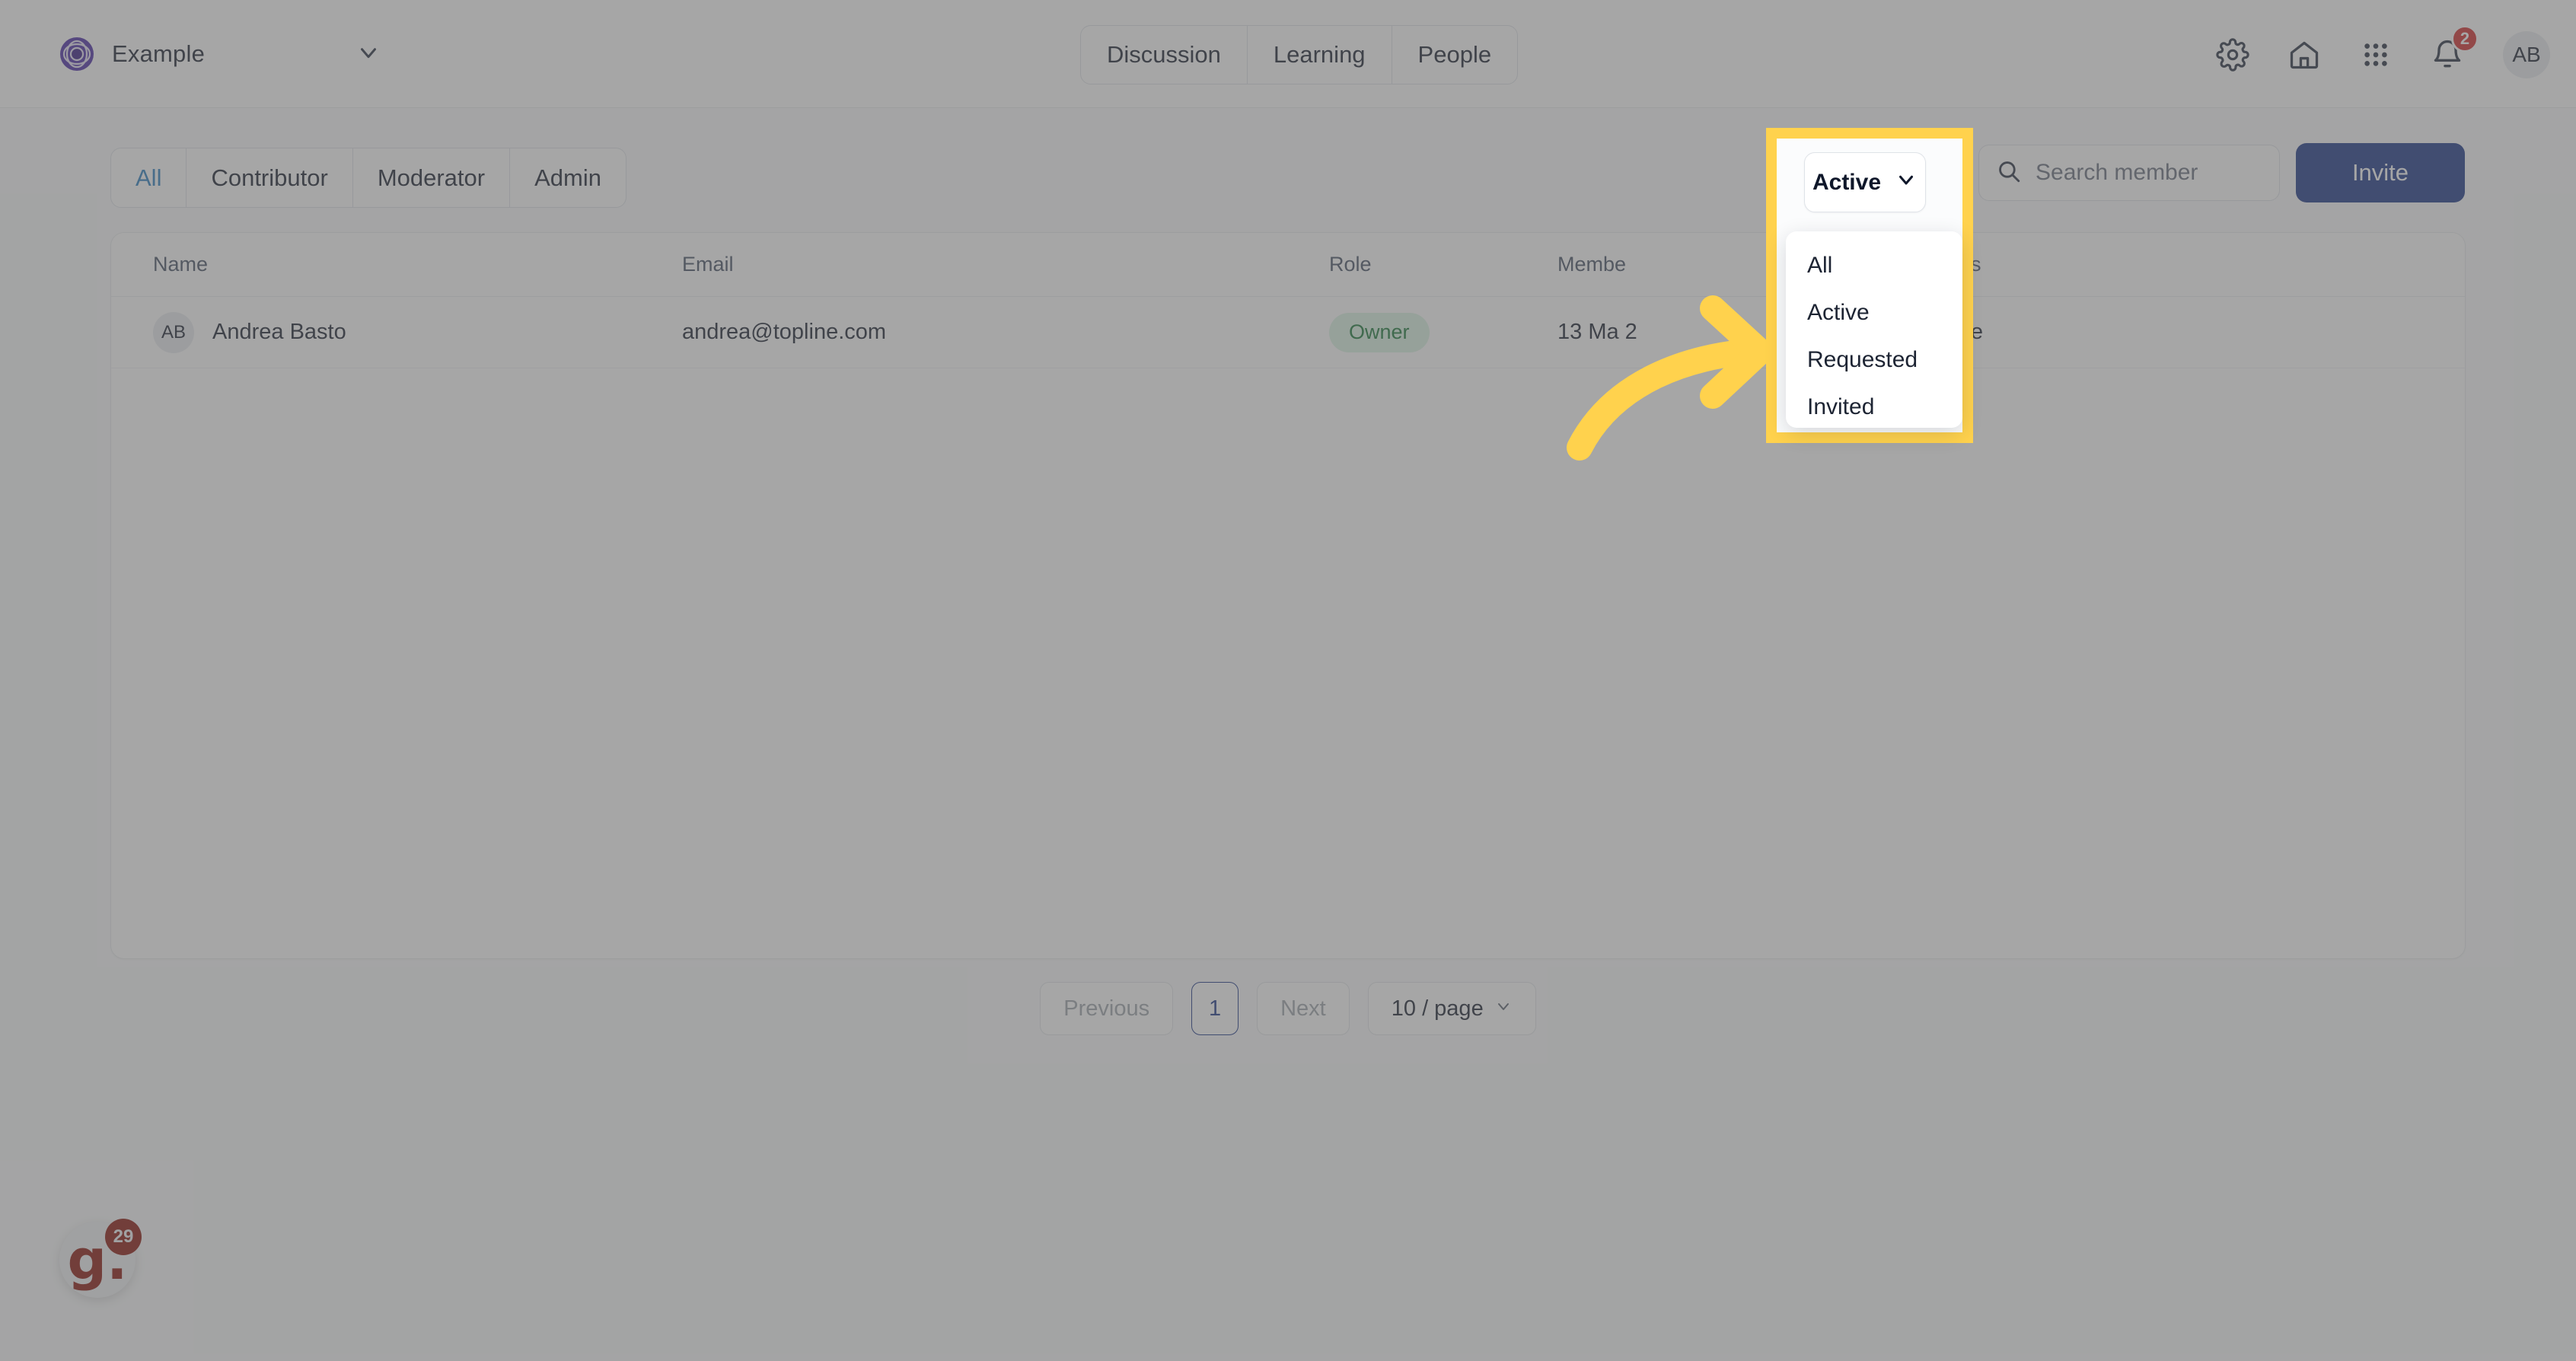 Image resolution: width=2576 pixels, height=1361 pixels. I want to click on row-name-label: Andrea Basto, so click(279, 332).